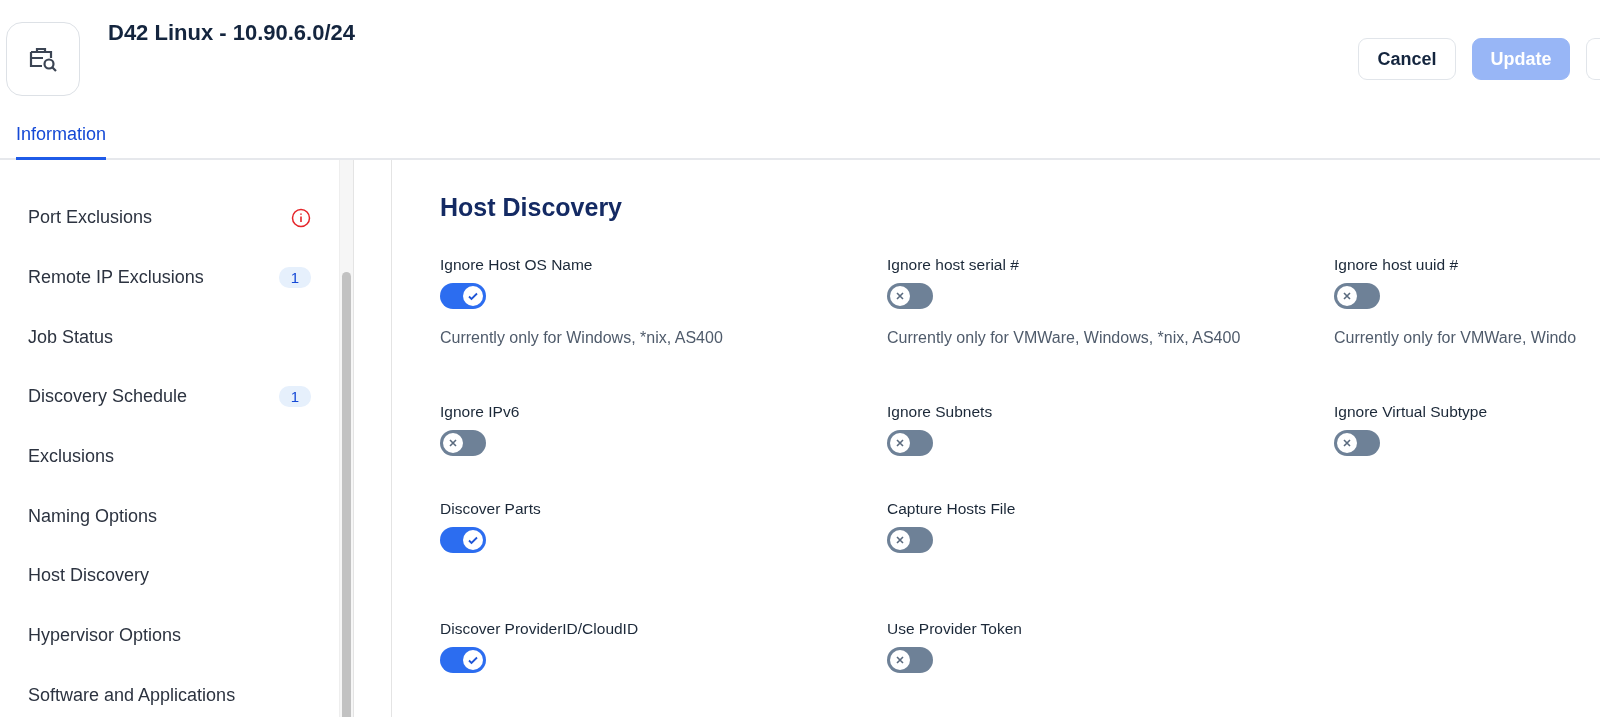 This screenshot has height=717, width=1600. Describe the element at coordinates (232, 33) in the screenshot. I see `page-title: D42 Linux - 10.90.6.0/24` at that location.